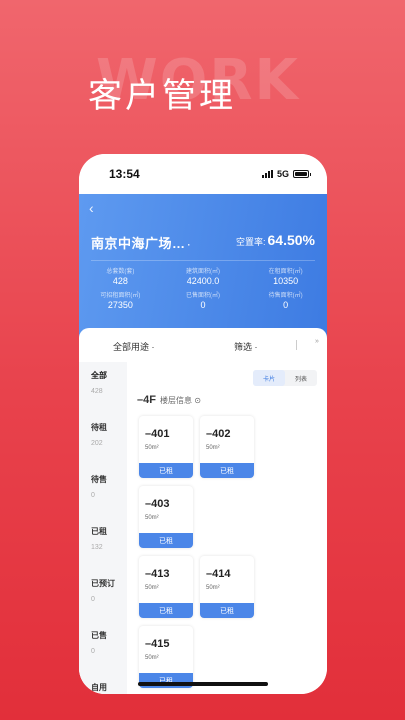  I want to click on sidebar-item-all: 全部 428, so click(99, 382).